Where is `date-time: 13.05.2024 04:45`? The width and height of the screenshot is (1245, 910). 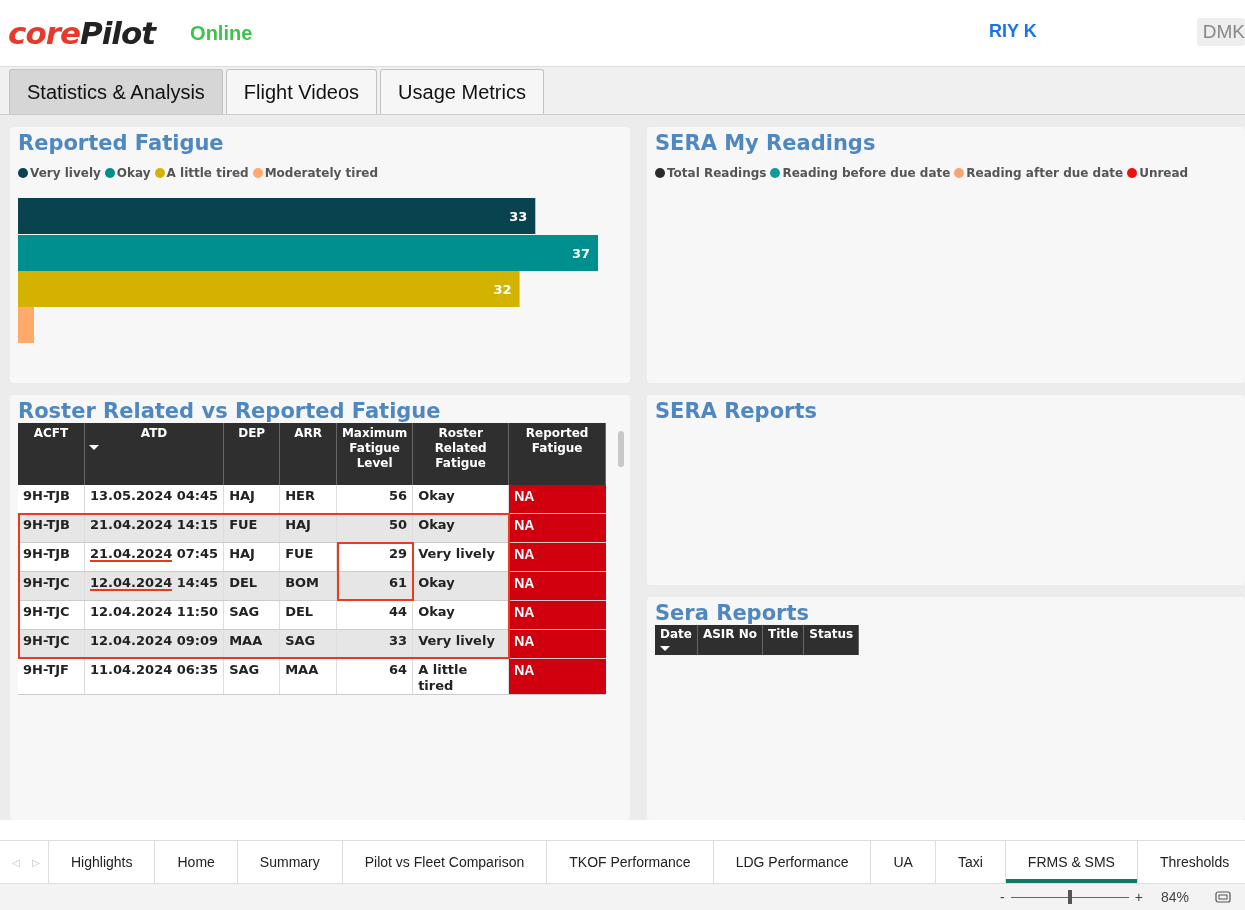 date-time: 13.05.2024 04:45 is located at coordinates (154, 495).